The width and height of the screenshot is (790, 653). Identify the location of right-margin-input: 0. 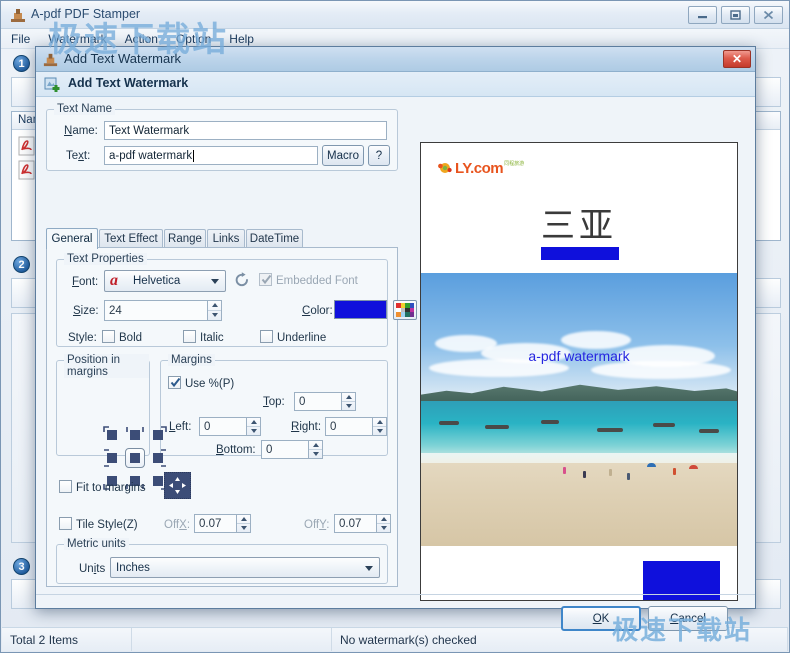
(349, 426).